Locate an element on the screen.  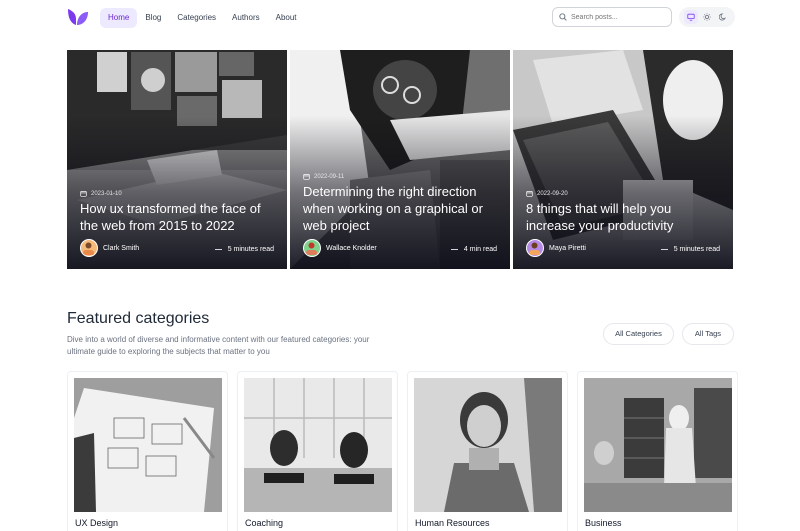
category-name: Coaching is located at coordinates (264, 523).